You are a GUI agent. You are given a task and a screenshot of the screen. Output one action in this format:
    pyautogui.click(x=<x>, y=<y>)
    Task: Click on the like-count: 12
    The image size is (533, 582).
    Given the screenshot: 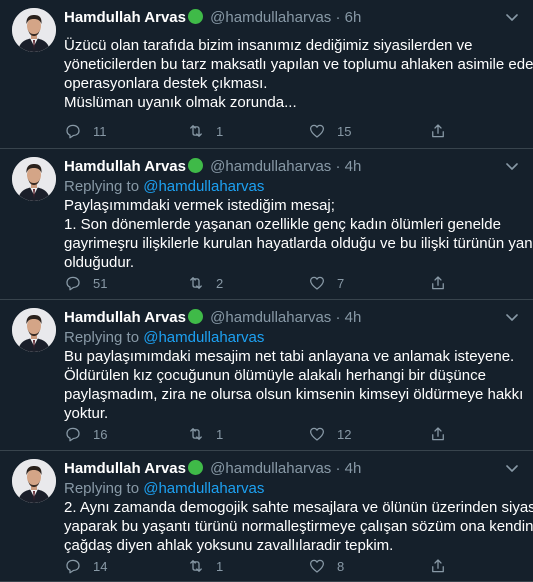 What is the action you would take?
    pyautogui.click(x=344, y=434)
    